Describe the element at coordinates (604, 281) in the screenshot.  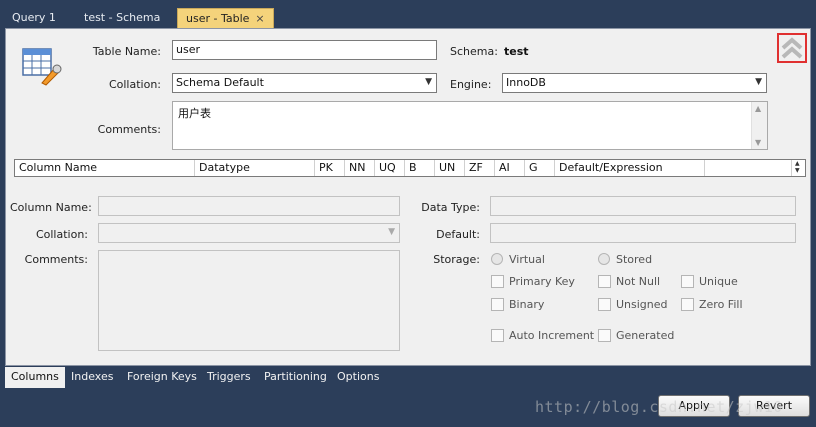
I see `not-null-checkbox` at that location.